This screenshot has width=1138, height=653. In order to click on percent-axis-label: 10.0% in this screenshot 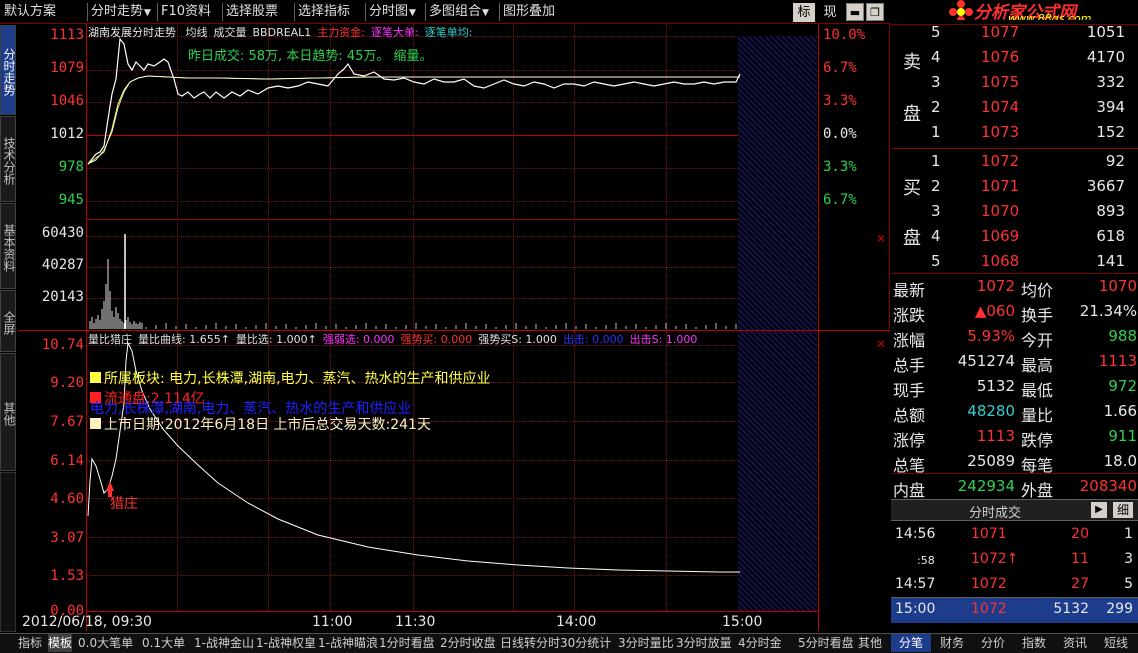, I will do `click(844, 35)`.